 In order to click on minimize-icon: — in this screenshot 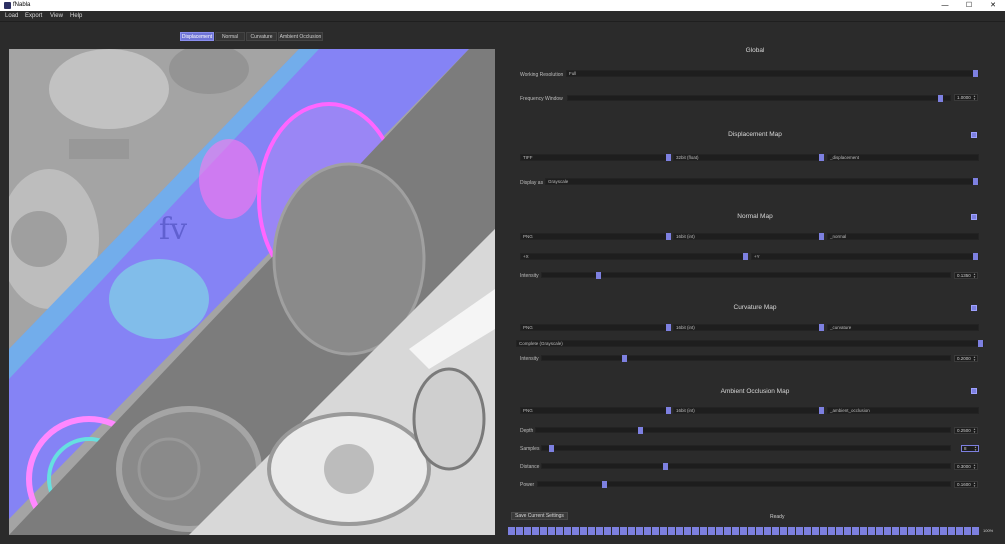, I will do `click(945, 5)`.